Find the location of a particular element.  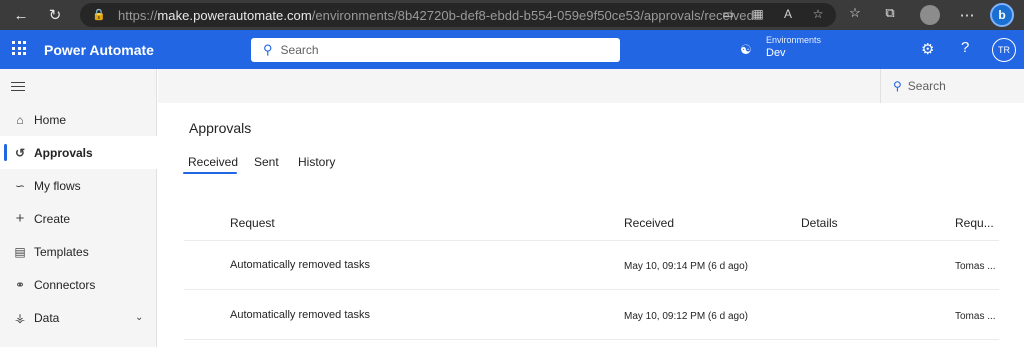

lock-icon: 🔒 is located at coordinates (99, 15).